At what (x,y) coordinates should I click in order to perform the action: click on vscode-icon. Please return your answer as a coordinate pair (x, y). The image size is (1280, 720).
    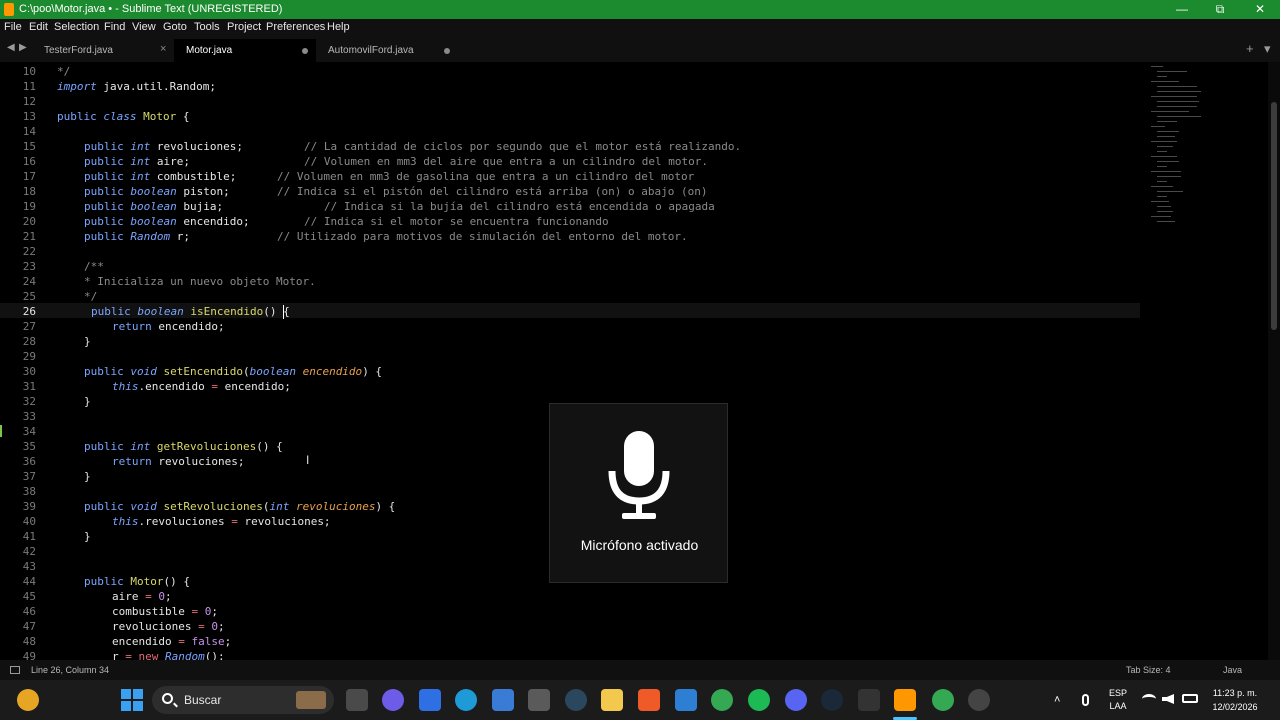
    Looking at the image, I should click on (686, 700).